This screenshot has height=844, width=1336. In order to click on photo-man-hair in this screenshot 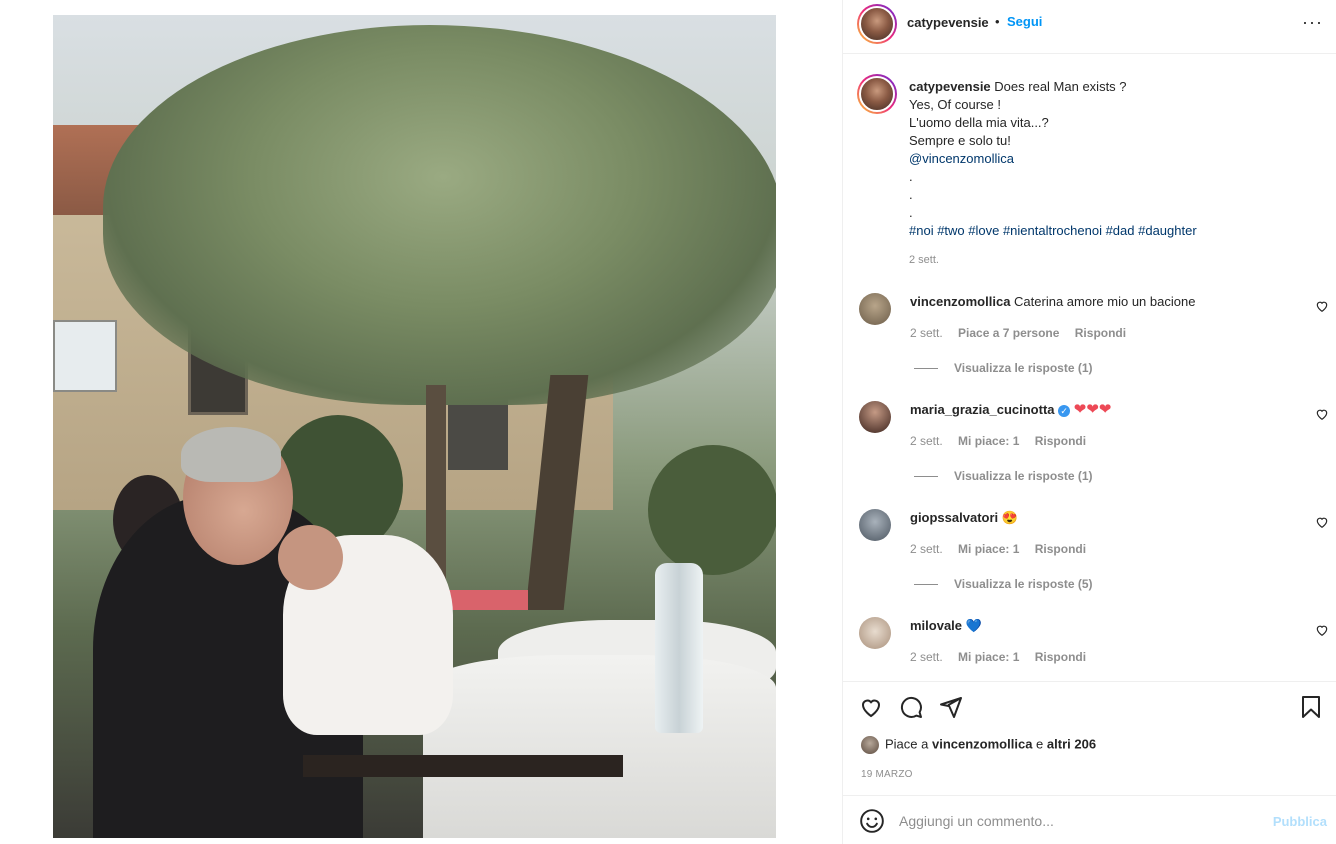, I will do `click(231, 454)`.